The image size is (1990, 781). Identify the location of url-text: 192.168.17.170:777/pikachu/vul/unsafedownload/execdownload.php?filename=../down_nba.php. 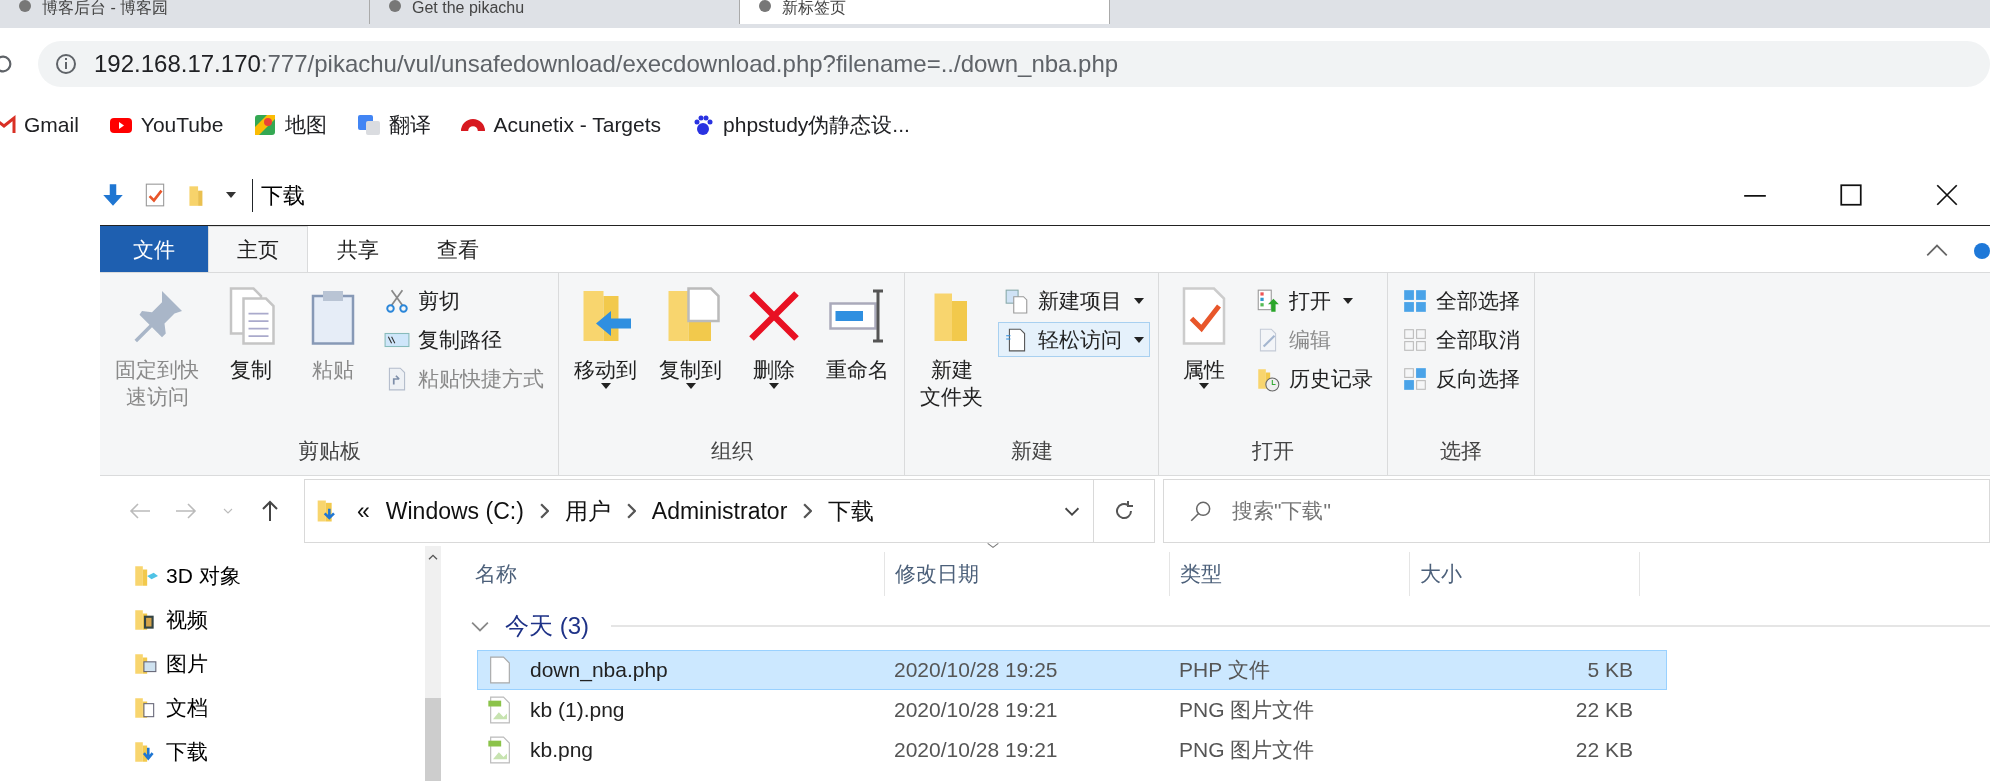
(606, 64).